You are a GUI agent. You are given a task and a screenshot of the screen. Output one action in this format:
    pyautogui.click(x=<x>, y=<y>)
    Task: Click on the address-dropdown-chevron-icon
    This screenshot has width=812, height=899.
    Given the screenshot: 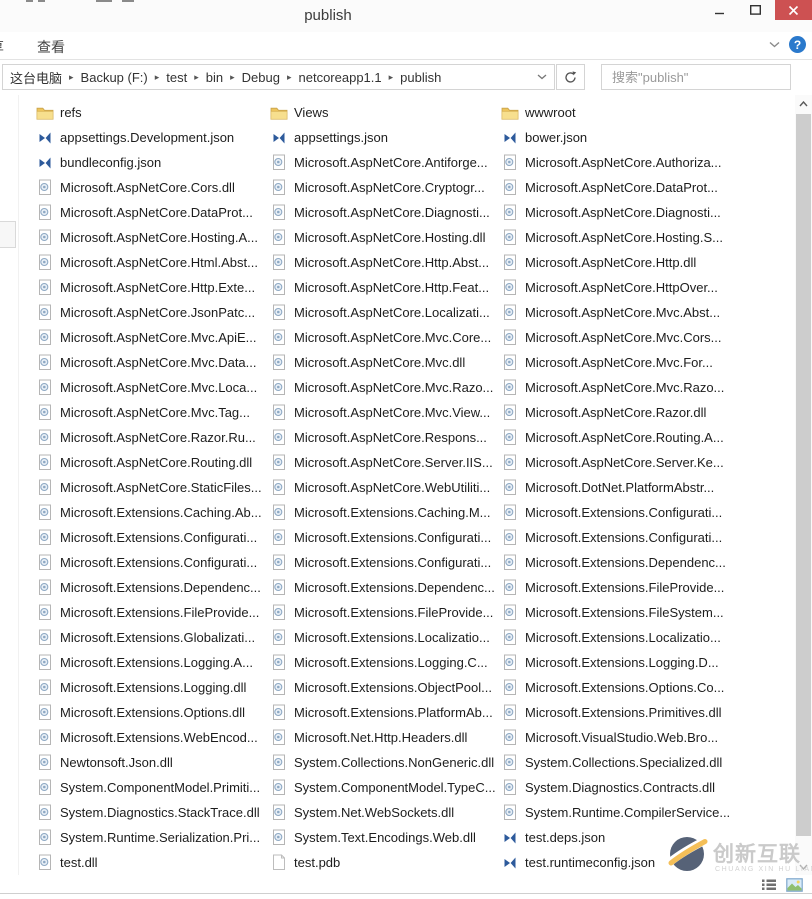 What is the action you would take?
    pyautogui.click(x=542, y=77)
    